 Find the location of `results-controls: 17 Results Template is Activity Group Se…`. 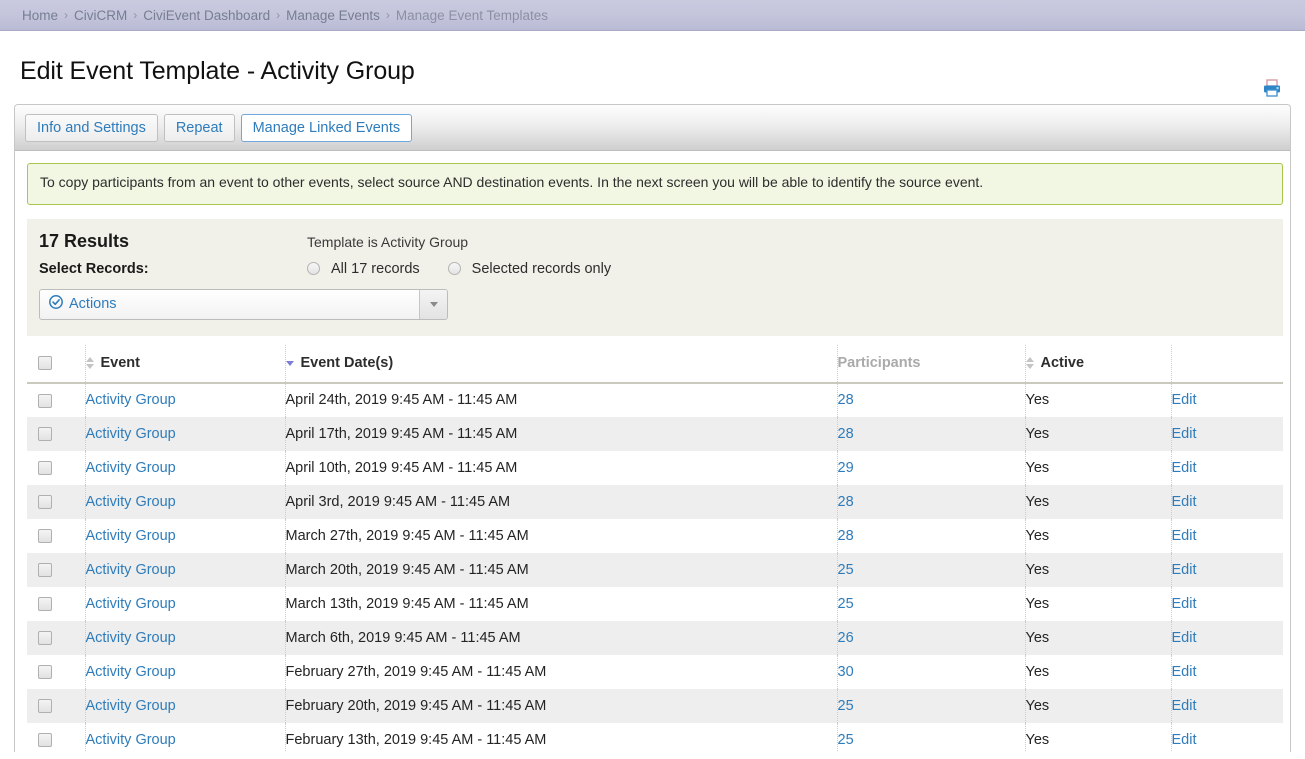

results-controls: 17 Results Template is Activity Group Se… is located at coordinates (655, 277).